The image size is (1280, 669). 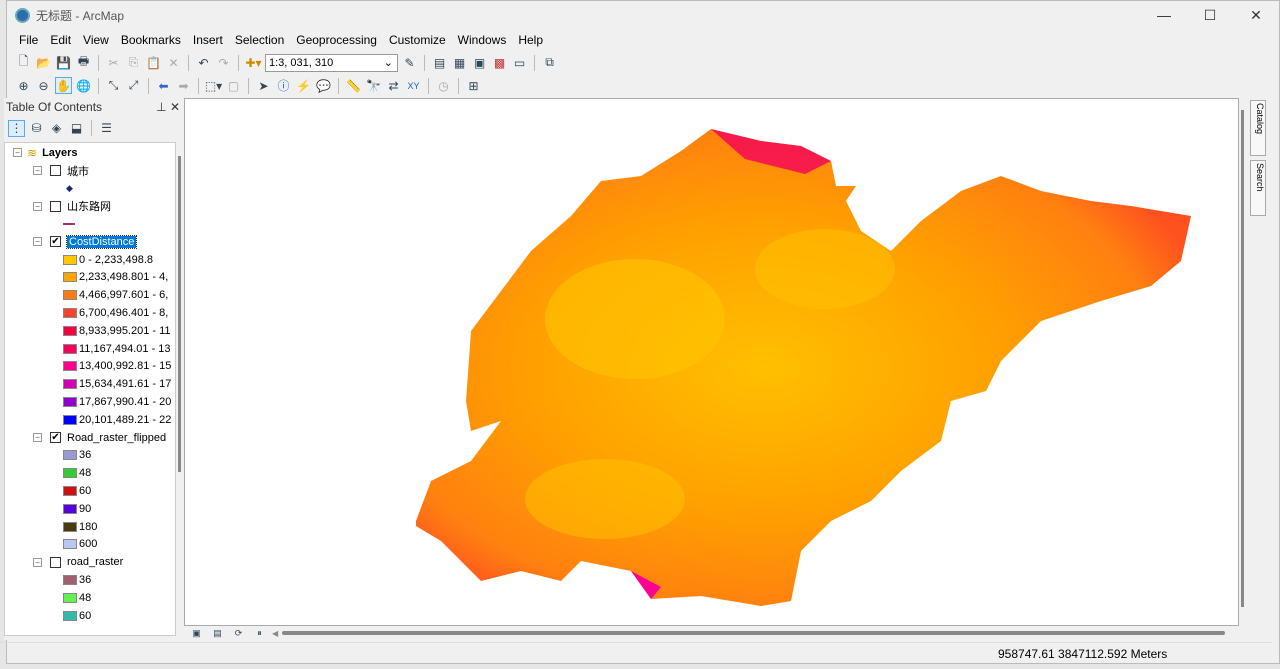 What do you see at coordinates (479, 62) in the screenshot?
I see `search-window-icon: ▣` at bounding box center [479, 62].